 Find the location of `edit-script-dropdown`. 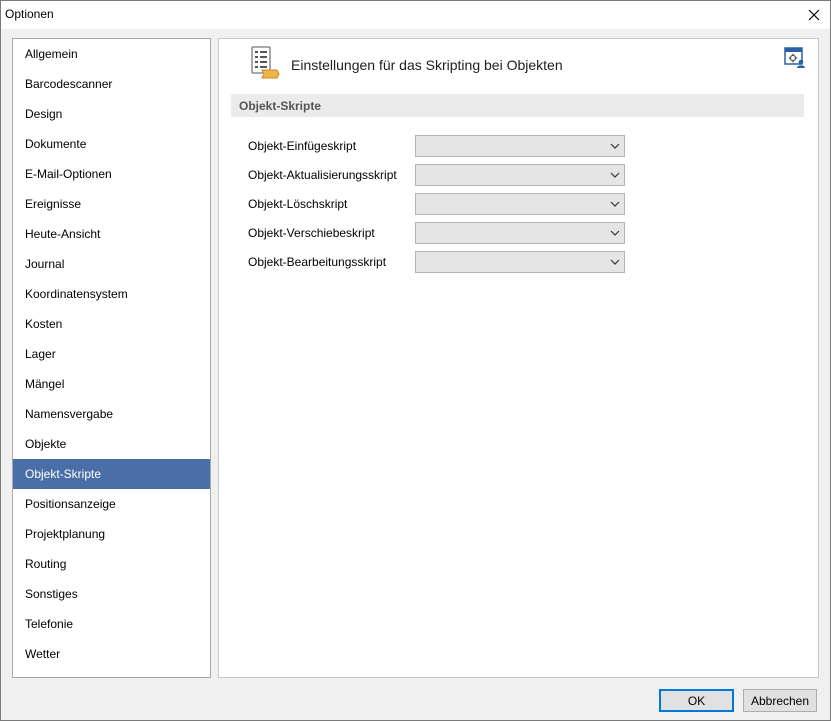

edit-script-dropdown is located at coordinates (520, 262).